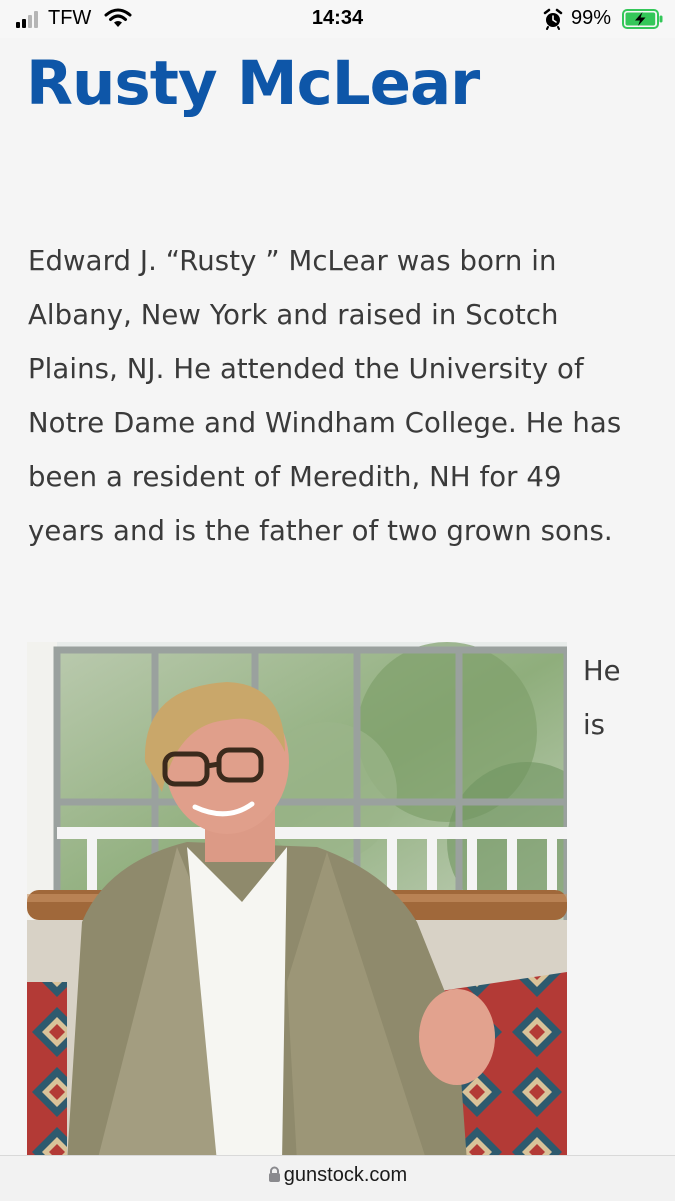 The image size is (675, 1201). I want to click on wrap-word-he: He, so click(602, 671).